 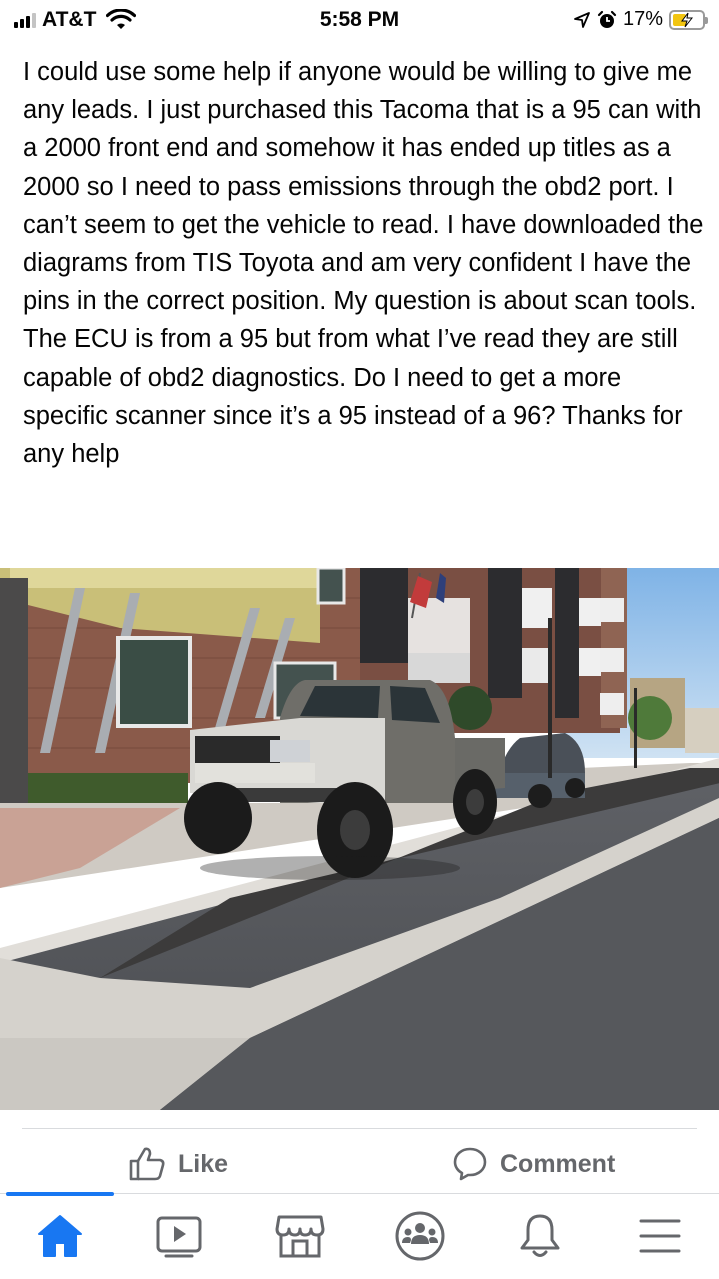 I want to click on battery-percent: 17%, so click(x=642, y=19).